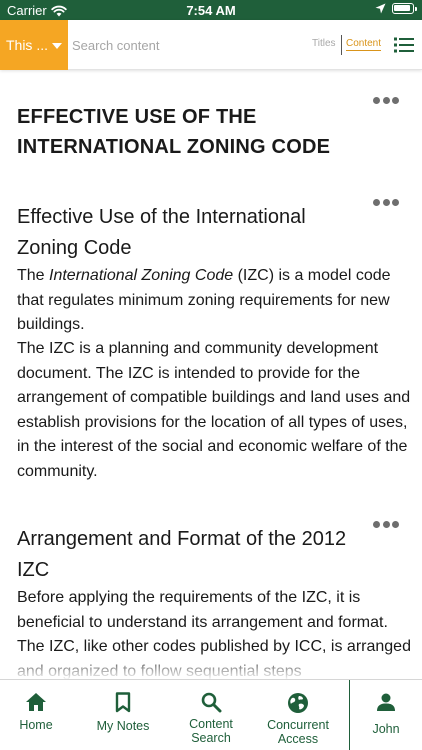 Image resolution: width=422 pixels, height=750 pixels. Describe the element at coordinates (211, 731) in the screenshot. I see `tab-label: Content Search` at that location.